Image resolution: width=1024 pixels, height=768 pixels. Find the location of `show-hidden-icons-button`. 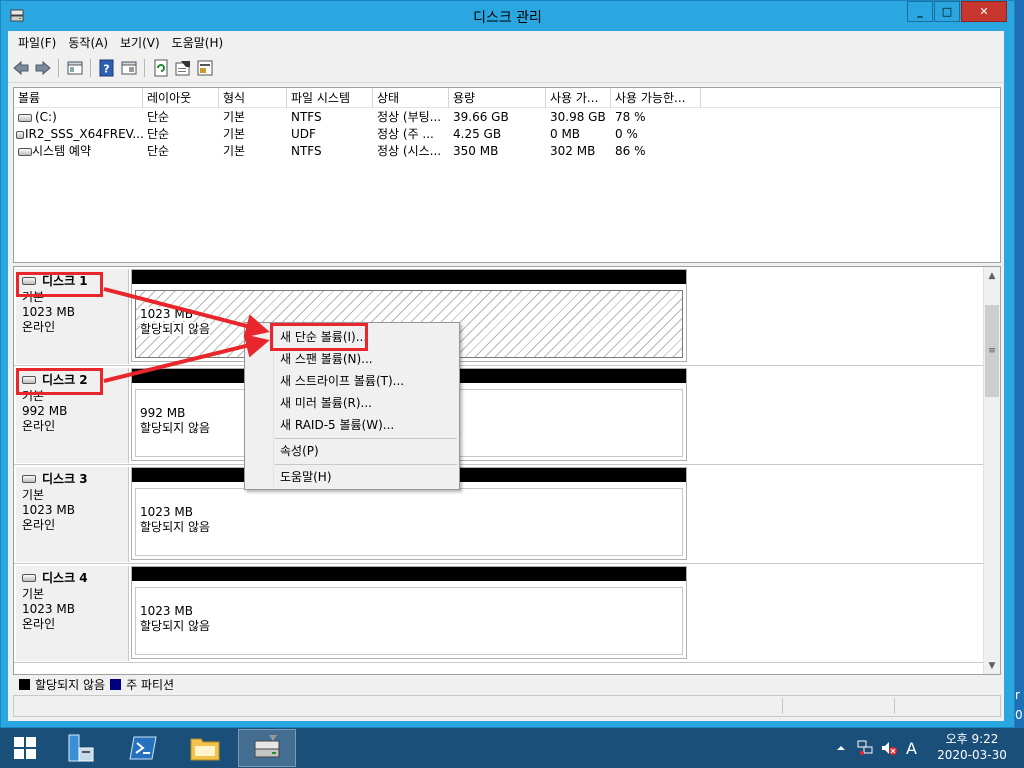

show-hidden-icons-button is located at coordinates (841, 748).